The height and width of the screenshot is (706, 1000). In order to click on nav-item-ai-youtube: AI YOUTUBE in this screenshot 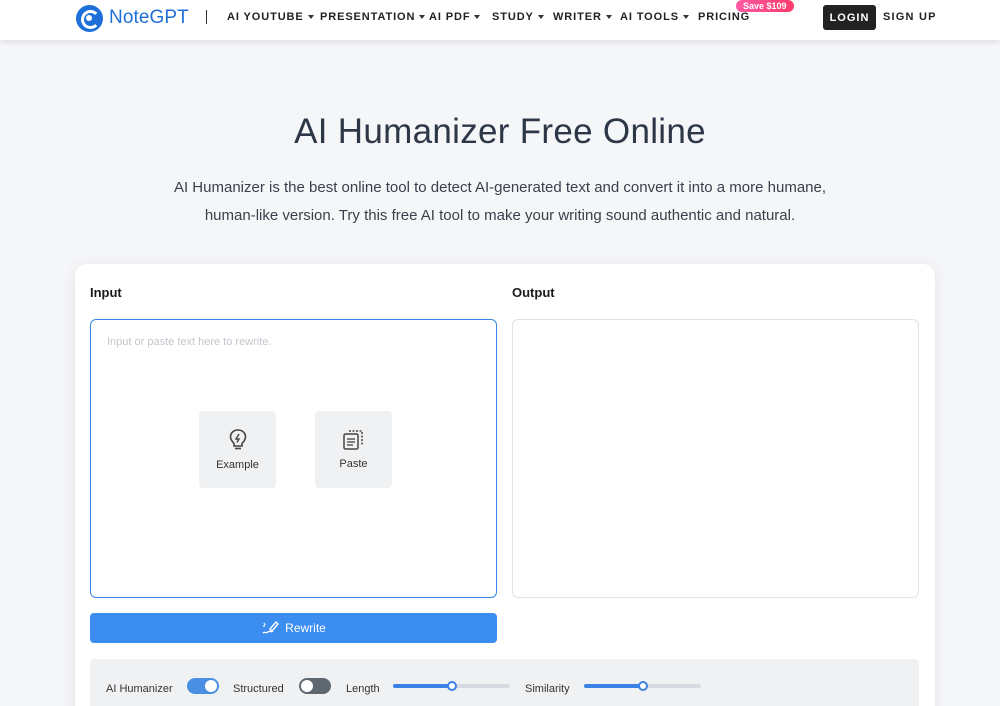, I will do `click(270, 17)`.